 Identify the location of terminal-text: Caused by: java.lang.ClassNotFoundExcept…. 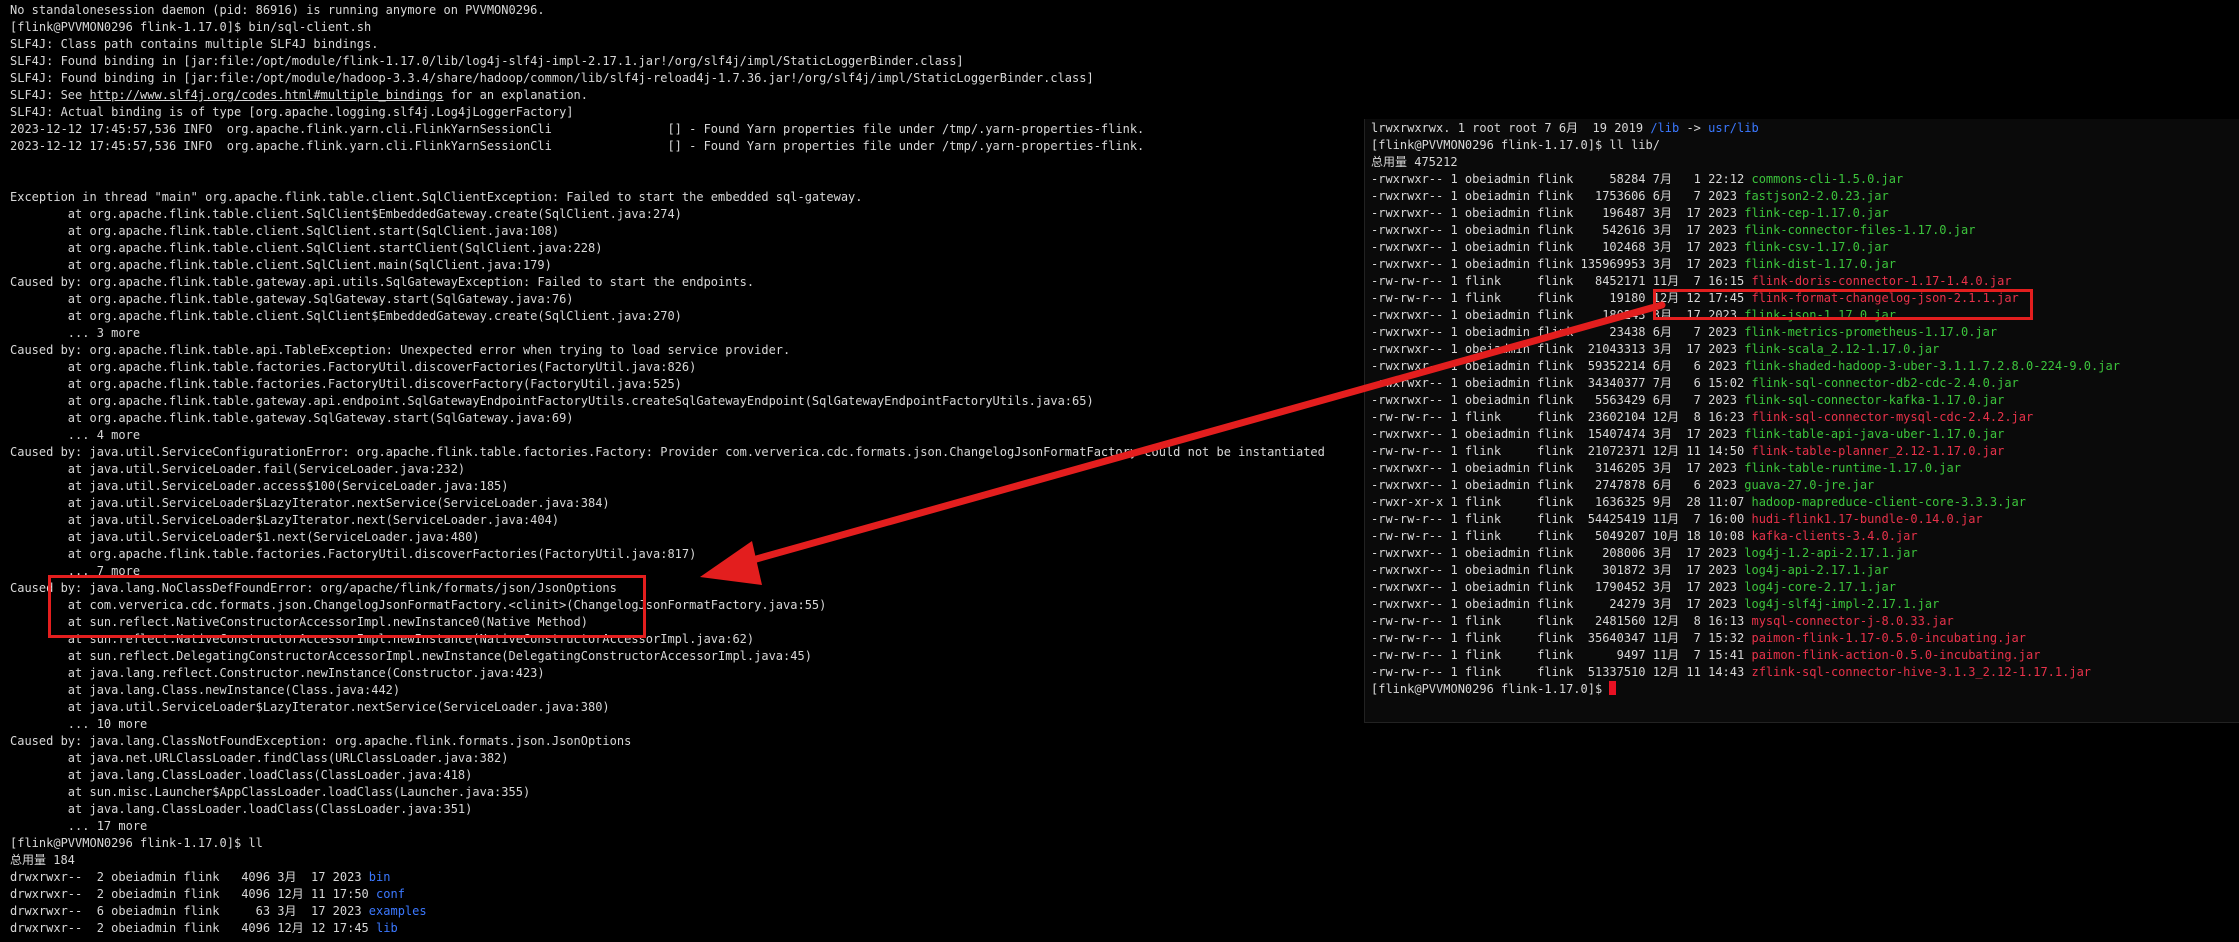
(321, 741).